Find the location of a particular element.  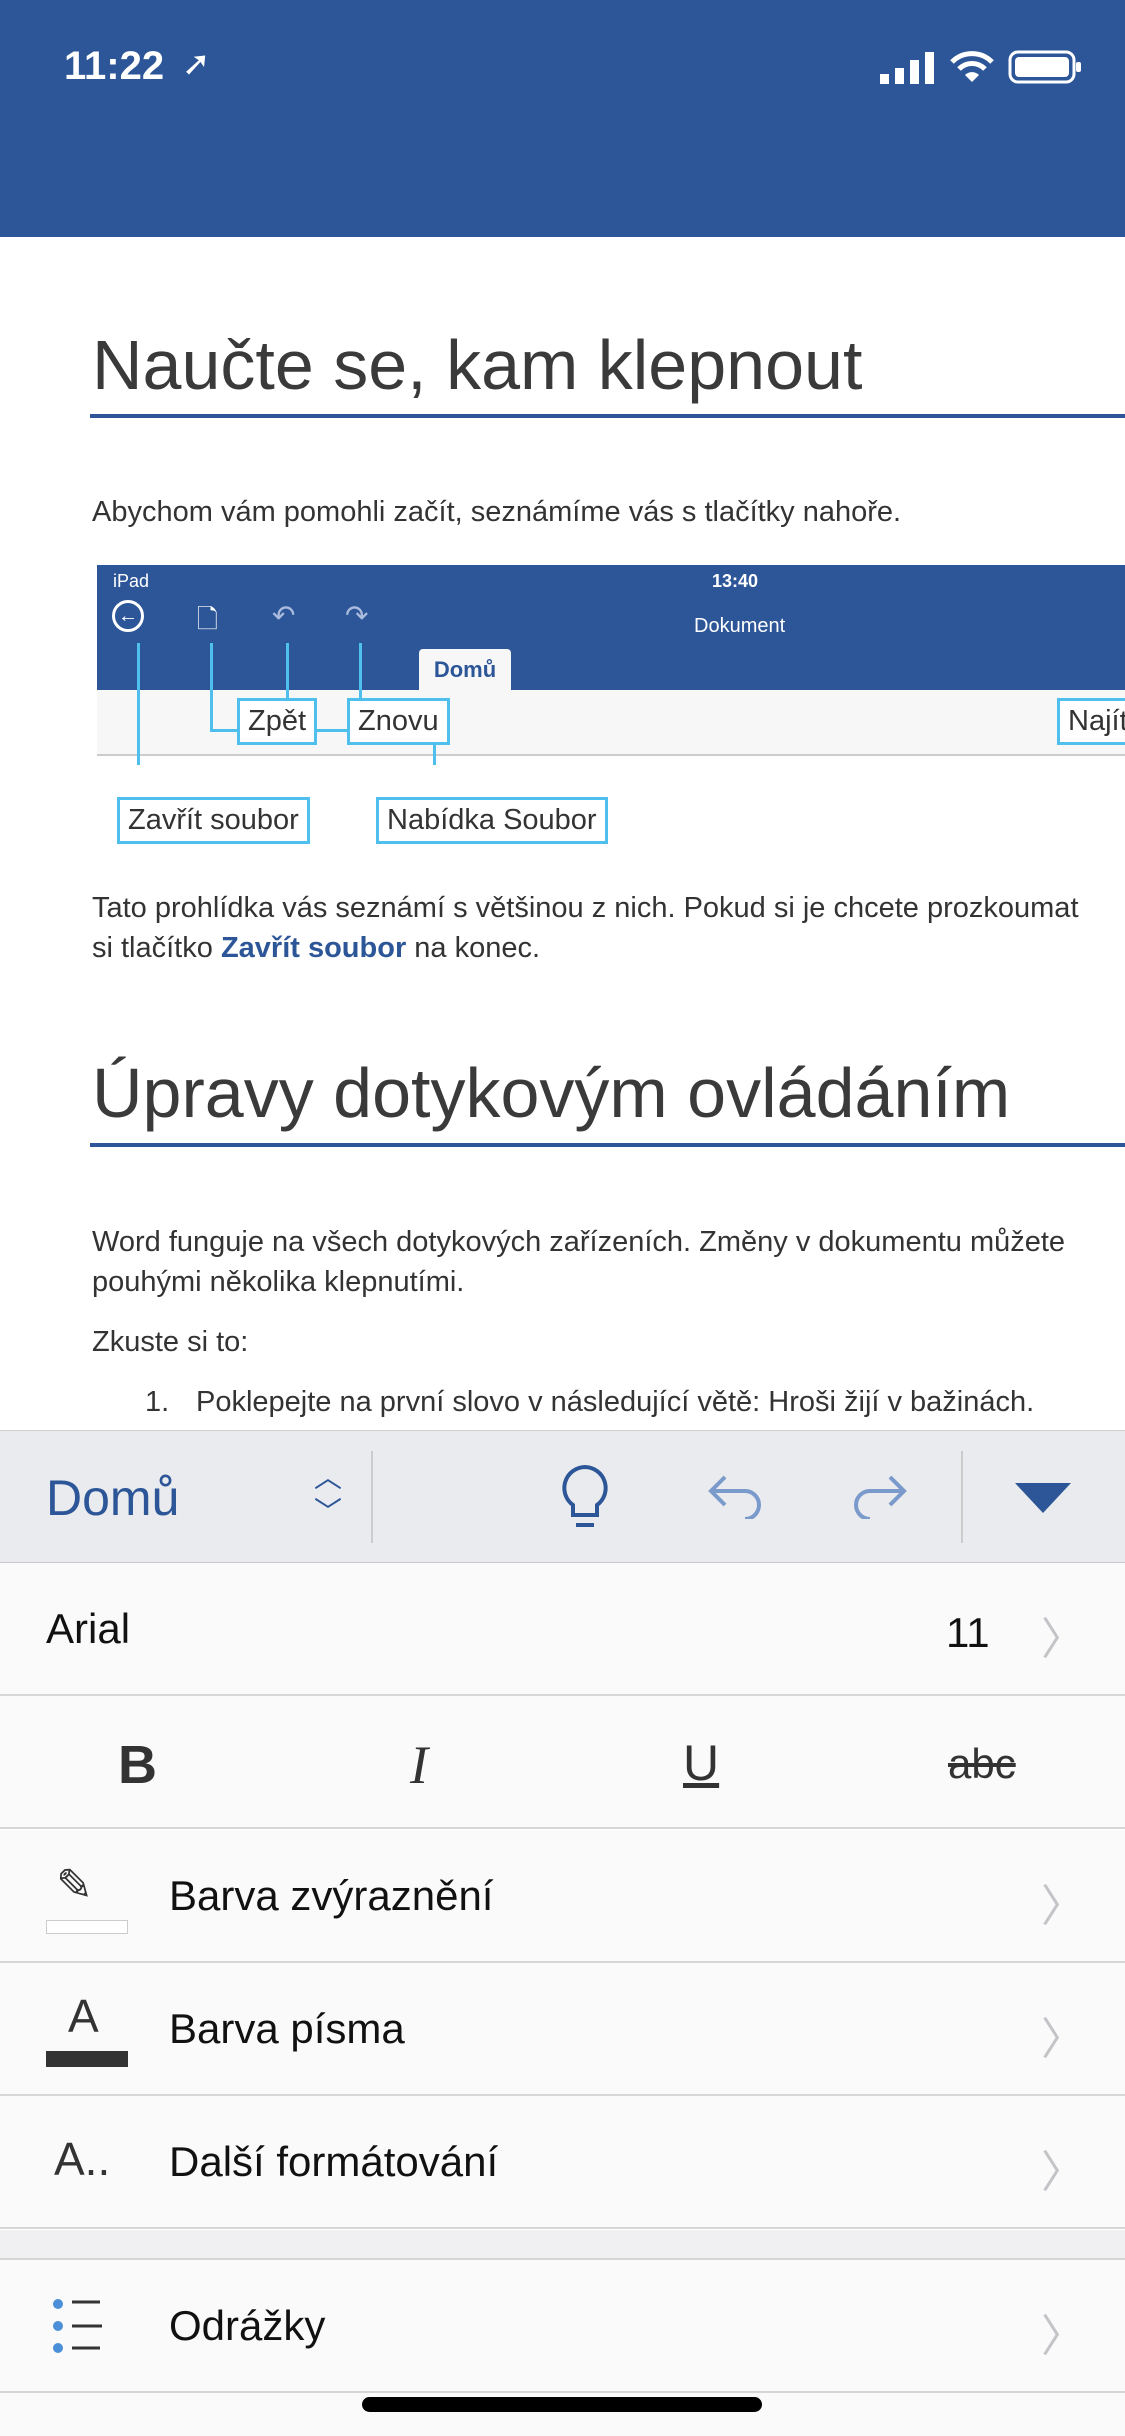

ribbon-tab-selector: Domů is located at coordinates (112, 1498).